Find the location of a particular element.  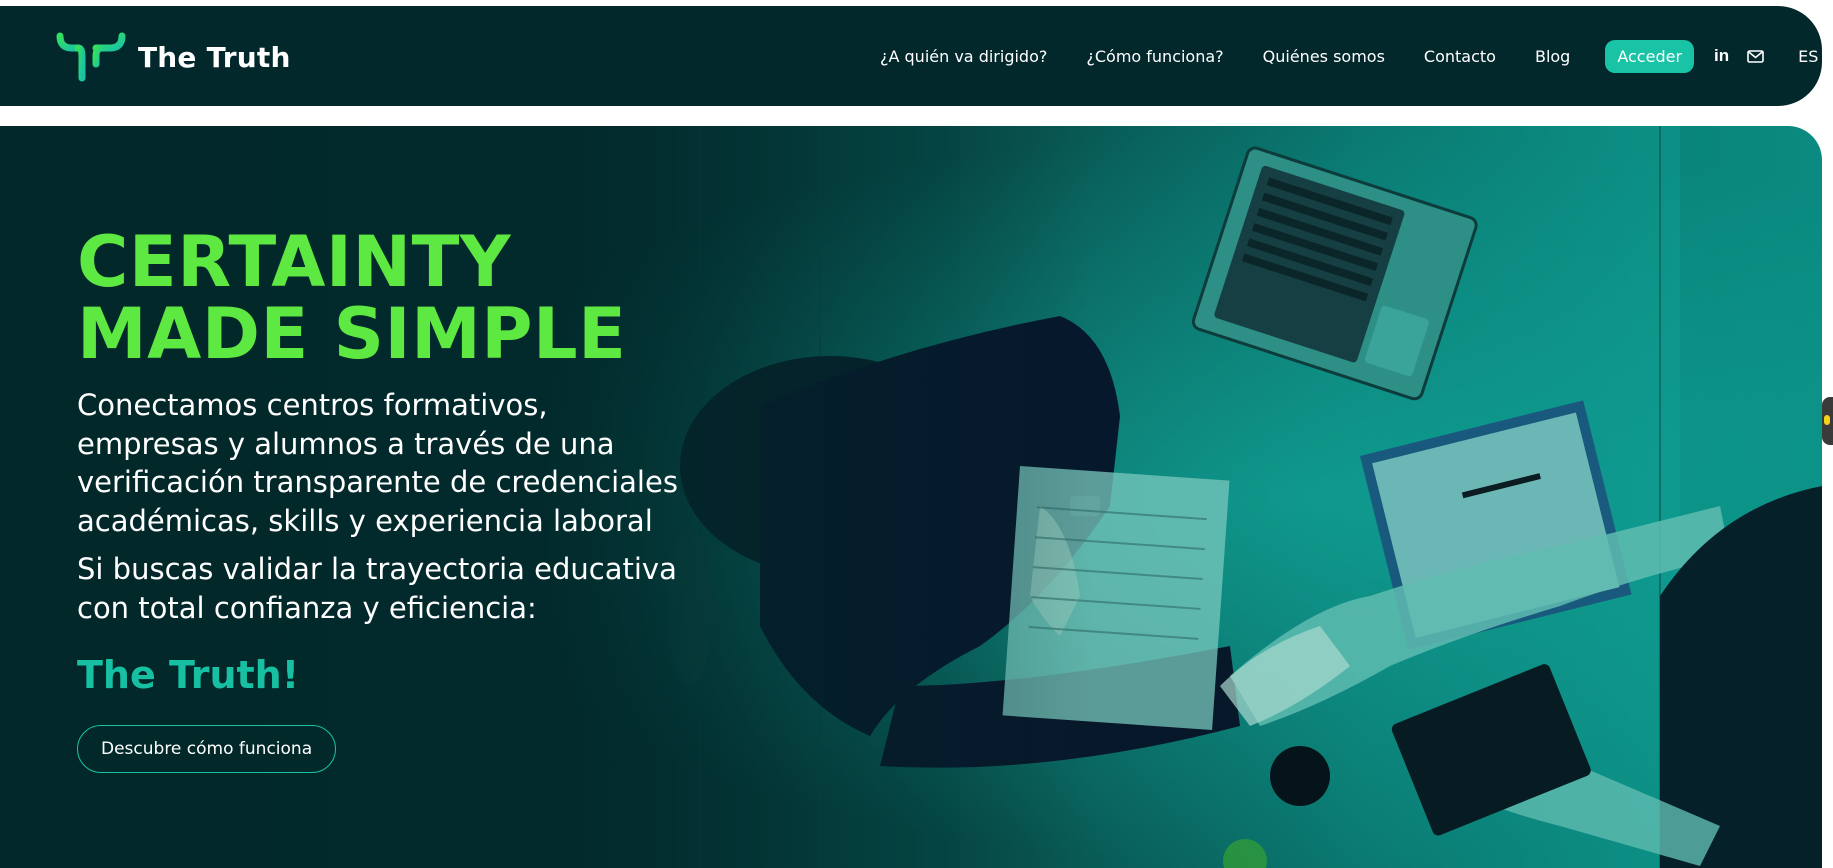

brand-name: The Truth is located at coordinates (214, 57).